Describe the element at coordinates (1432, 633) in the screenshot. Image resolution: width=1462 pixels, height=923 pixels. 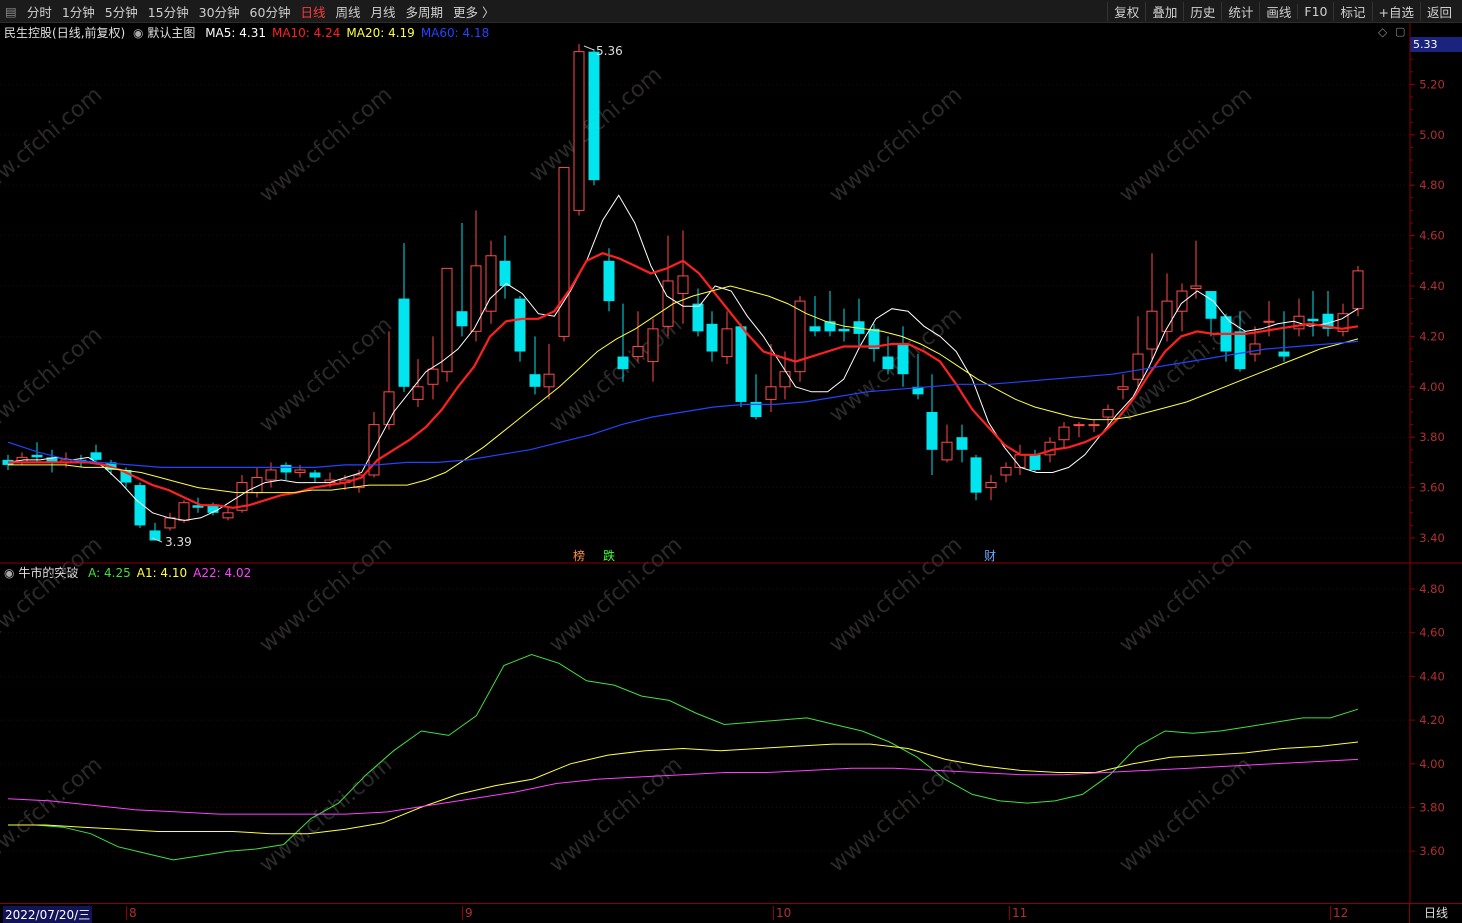
I see `y-tick-label: 4.60` at that location.